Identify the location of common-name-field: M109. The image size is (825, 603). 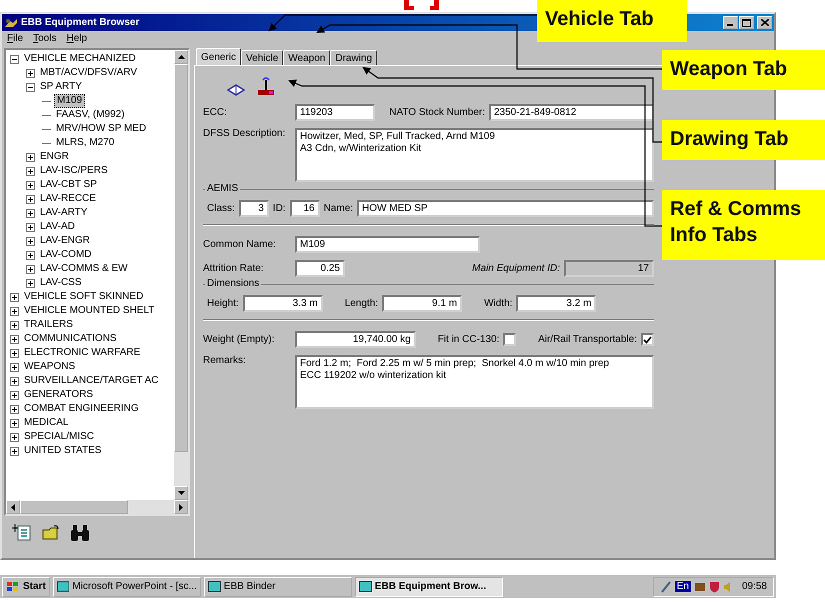
(387, 244).